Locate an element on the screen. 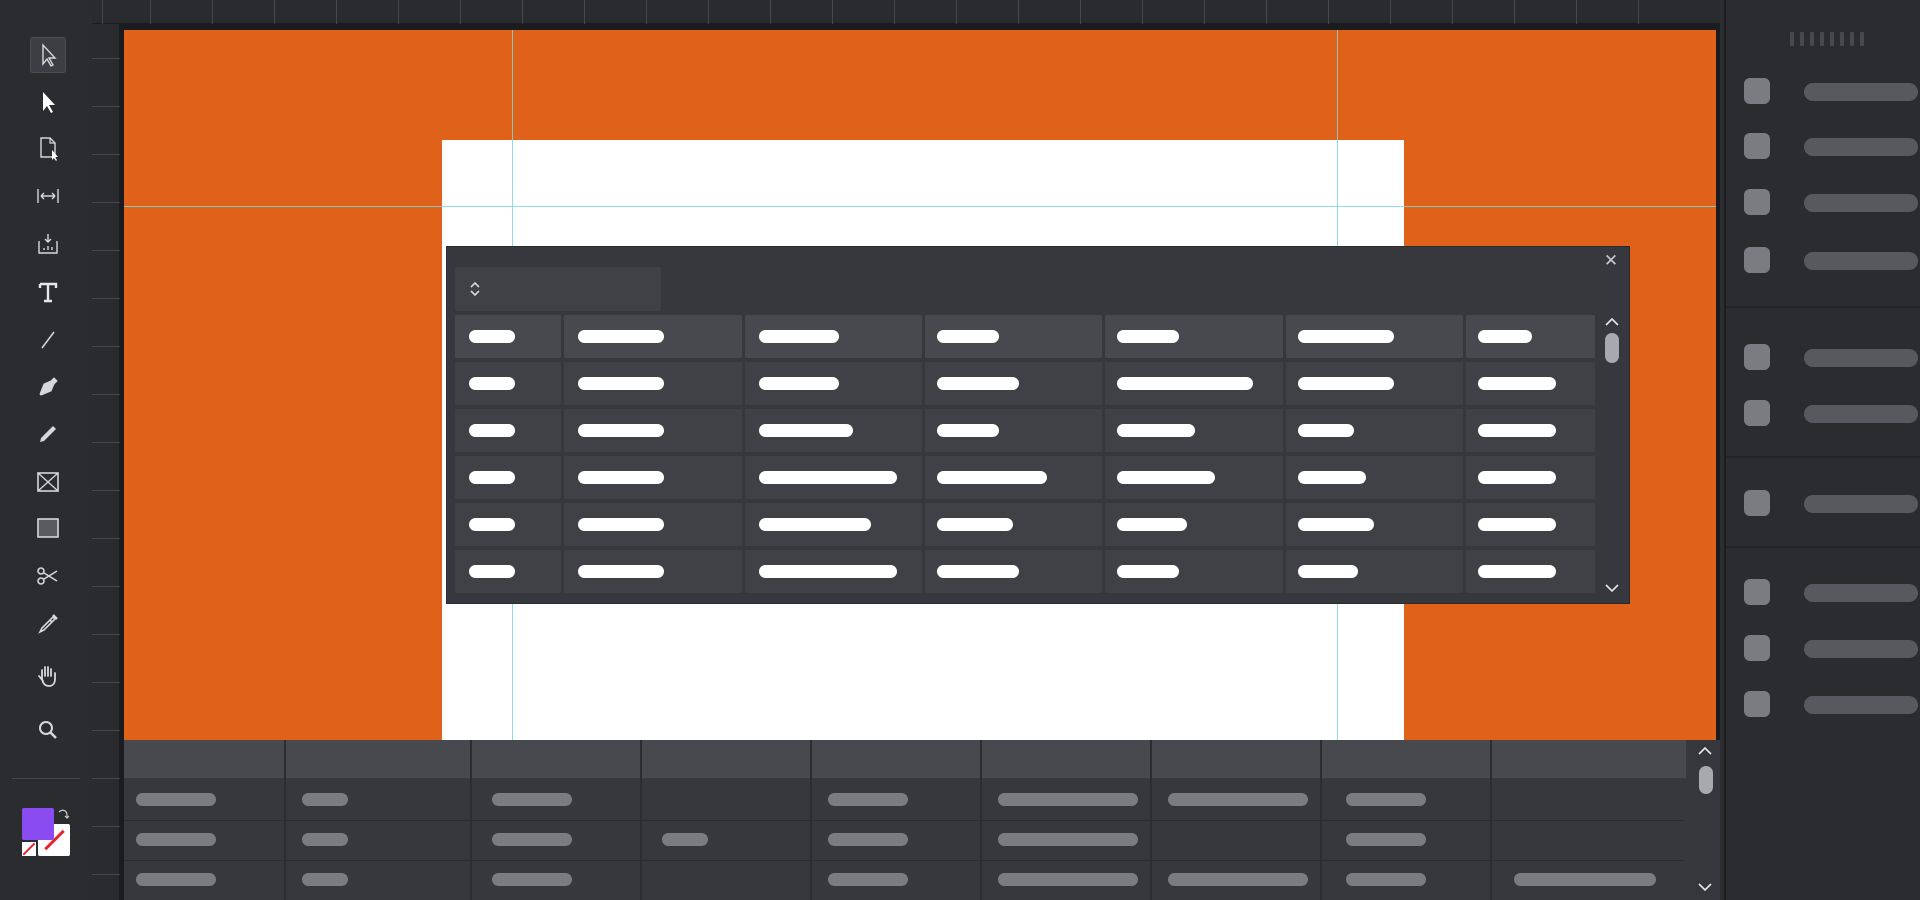 The height and width of the screenshot is (900, 1920). swap-colors-icon is located at coordinates (63, 815).